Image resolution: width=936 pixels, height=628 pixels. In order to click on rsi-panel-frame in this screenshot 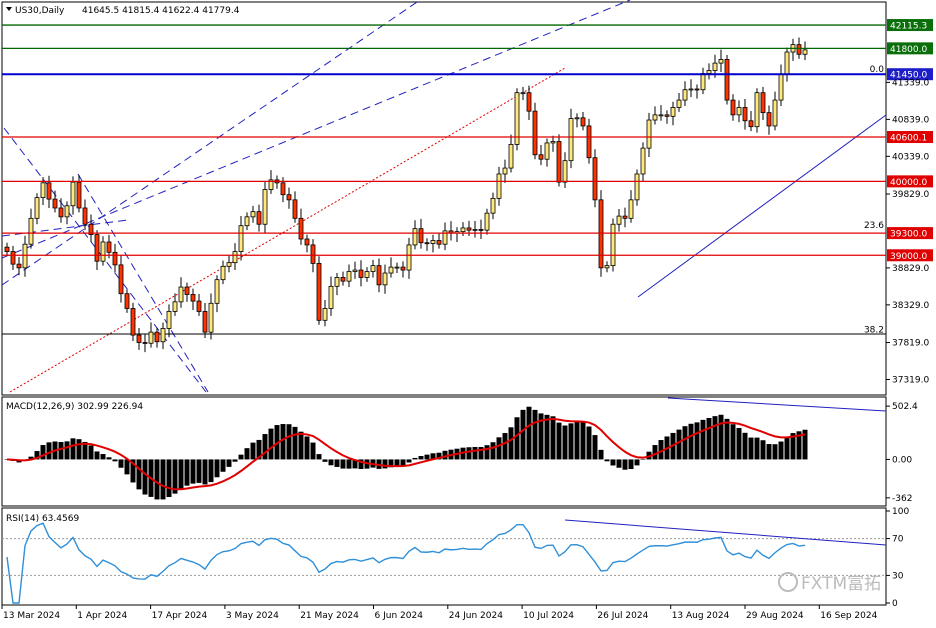, I will do `click(444, 556)`.